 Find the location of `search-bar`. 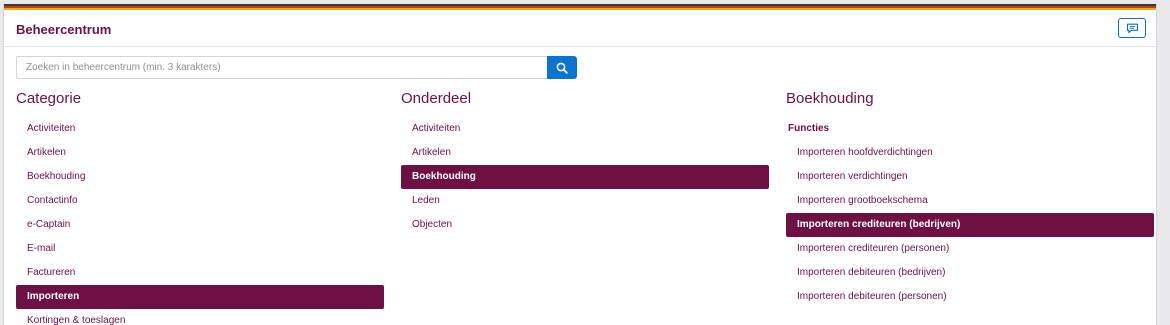

search-bar is located at coordinates (296, 67).